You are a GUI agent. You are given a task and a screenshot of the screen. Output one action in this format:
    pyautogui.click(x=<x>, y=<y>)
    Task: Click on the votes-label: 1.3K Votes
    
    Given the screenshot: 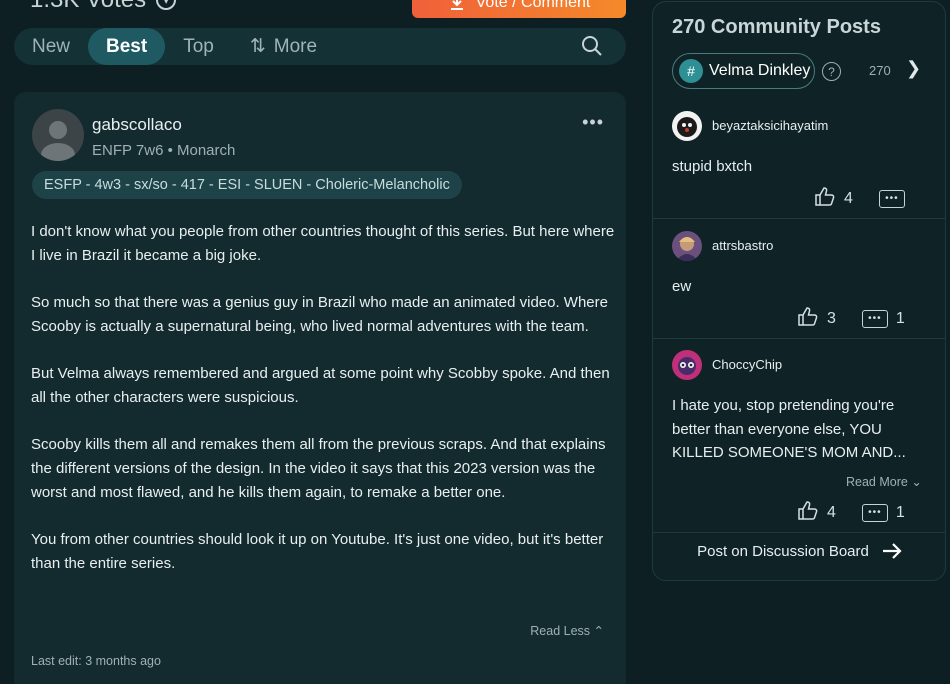 What is the action you would take?
    pyautogui.click(x=88, y=7)
    